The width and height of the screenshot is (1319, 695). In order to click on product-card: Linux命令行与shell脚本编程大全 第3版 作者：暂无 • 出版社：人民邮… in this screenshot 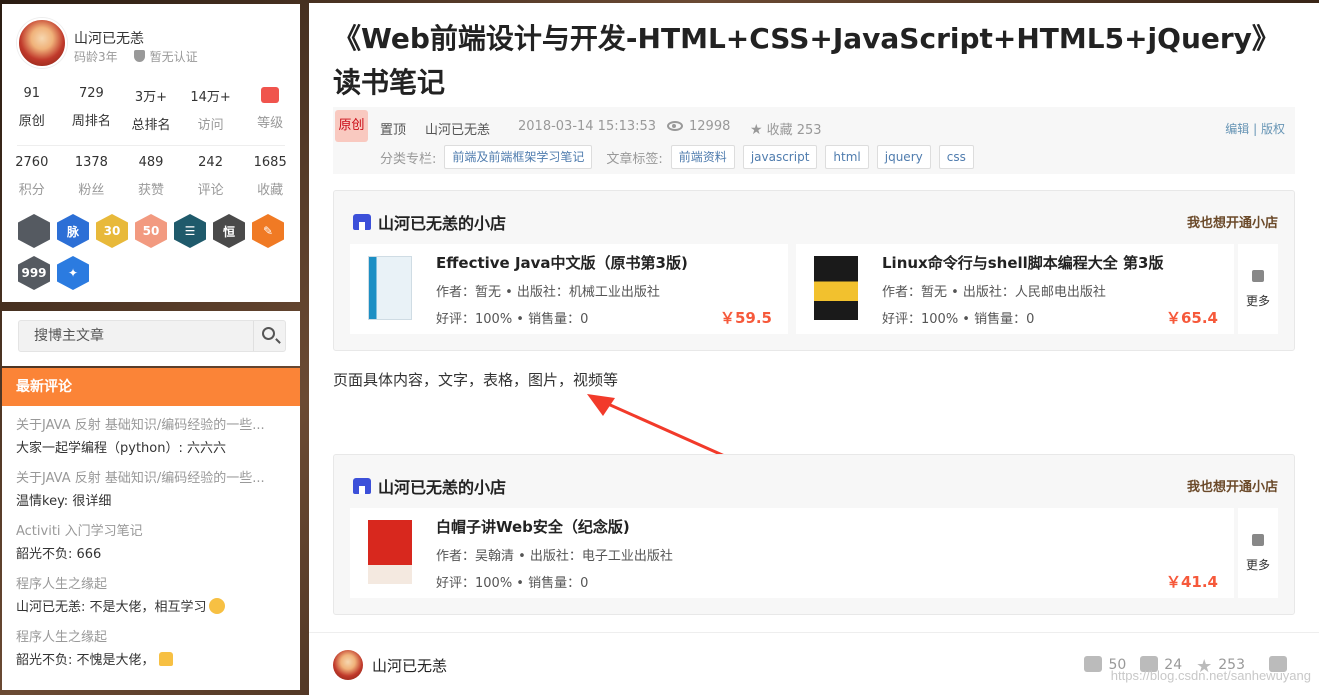, I will do `click(1015, 289)`.